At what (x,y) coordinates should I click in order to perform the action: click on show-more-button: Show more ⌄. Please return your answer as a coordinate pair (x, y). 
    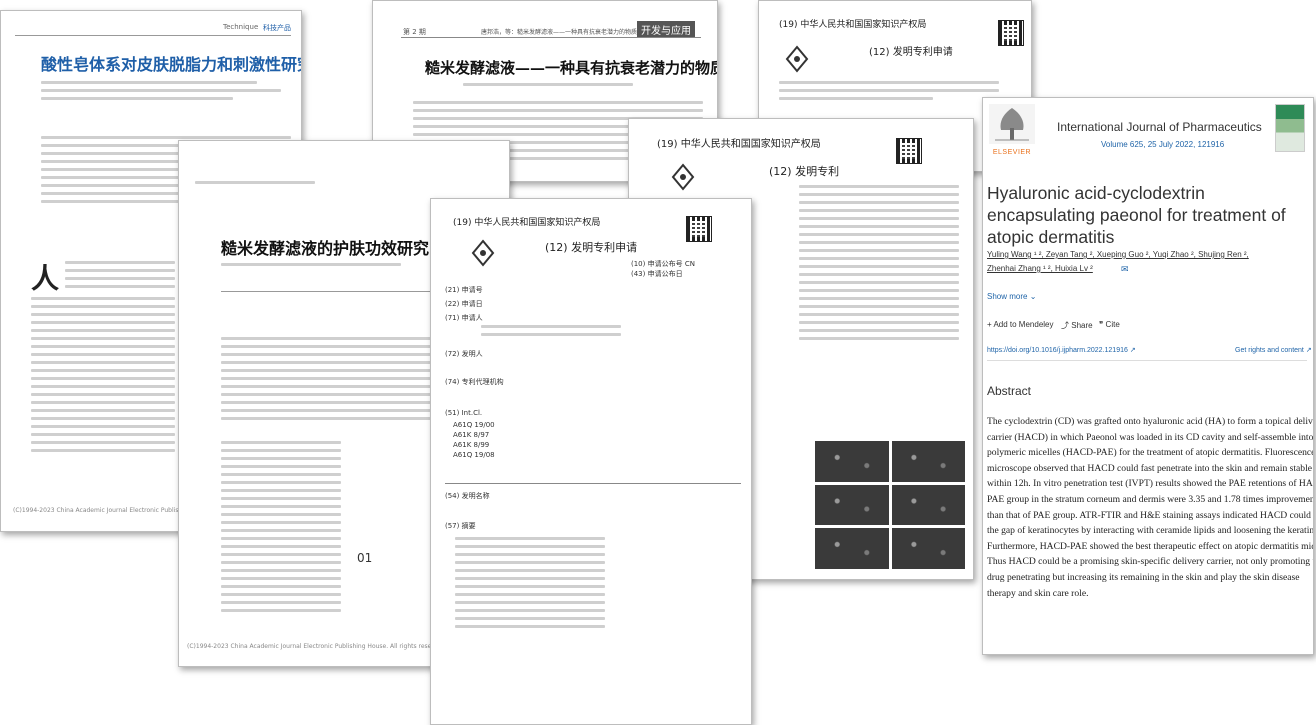
    Looking at the image, I should click on (1011, 296).